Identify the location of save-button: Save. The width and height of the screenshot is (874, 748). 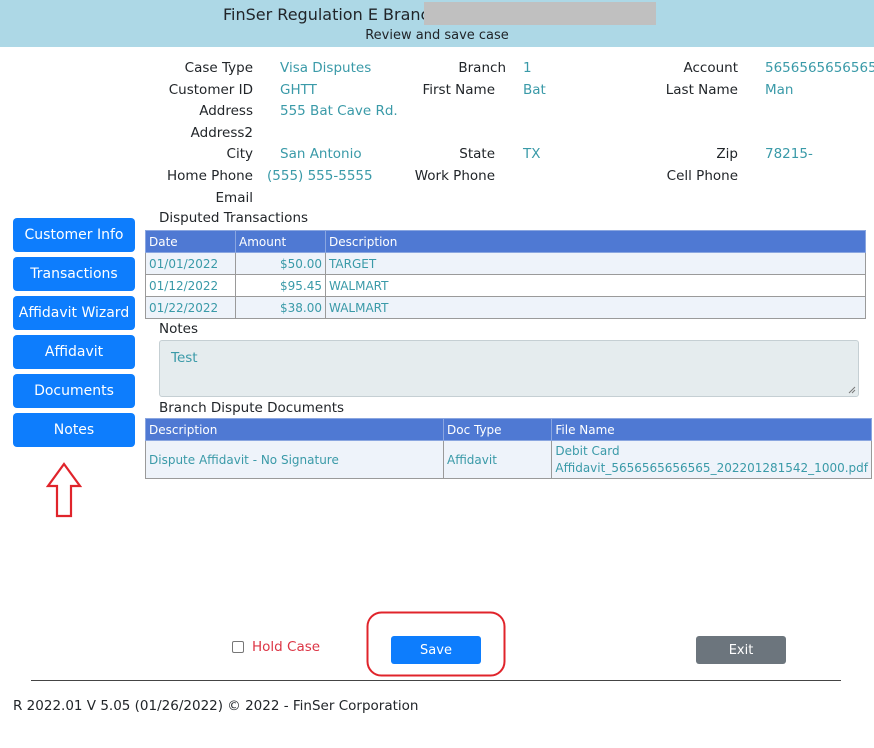
(436, 650).